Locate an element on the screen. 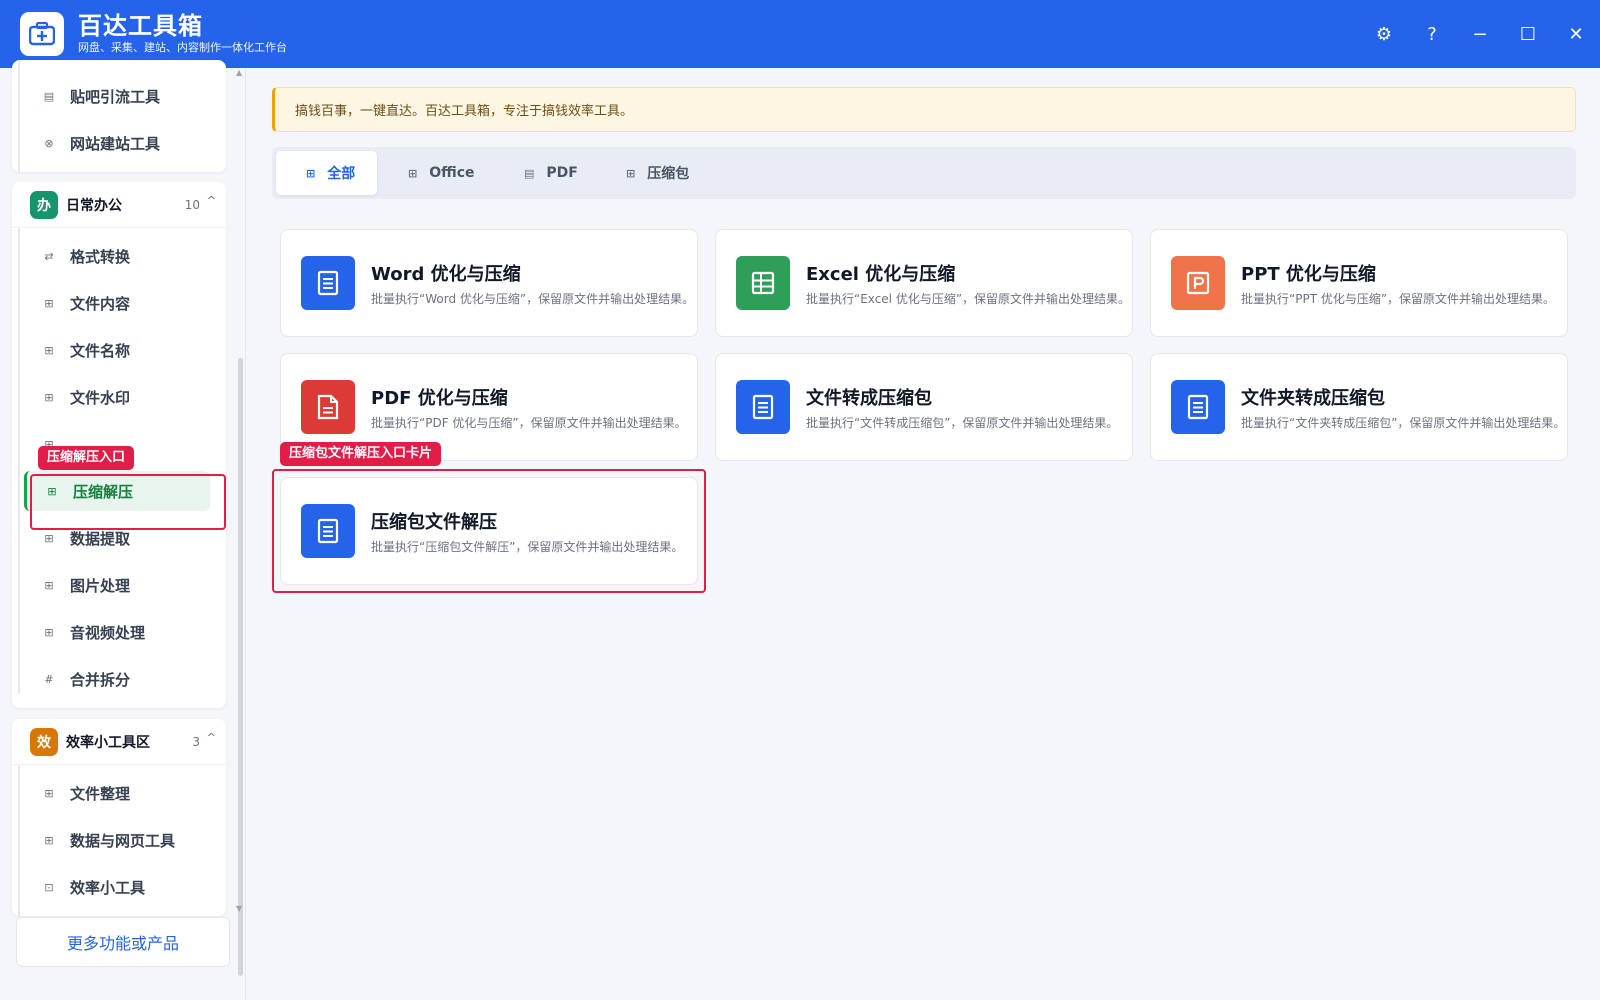  toolbox-logo-icon is located at coordinates (42, 34).